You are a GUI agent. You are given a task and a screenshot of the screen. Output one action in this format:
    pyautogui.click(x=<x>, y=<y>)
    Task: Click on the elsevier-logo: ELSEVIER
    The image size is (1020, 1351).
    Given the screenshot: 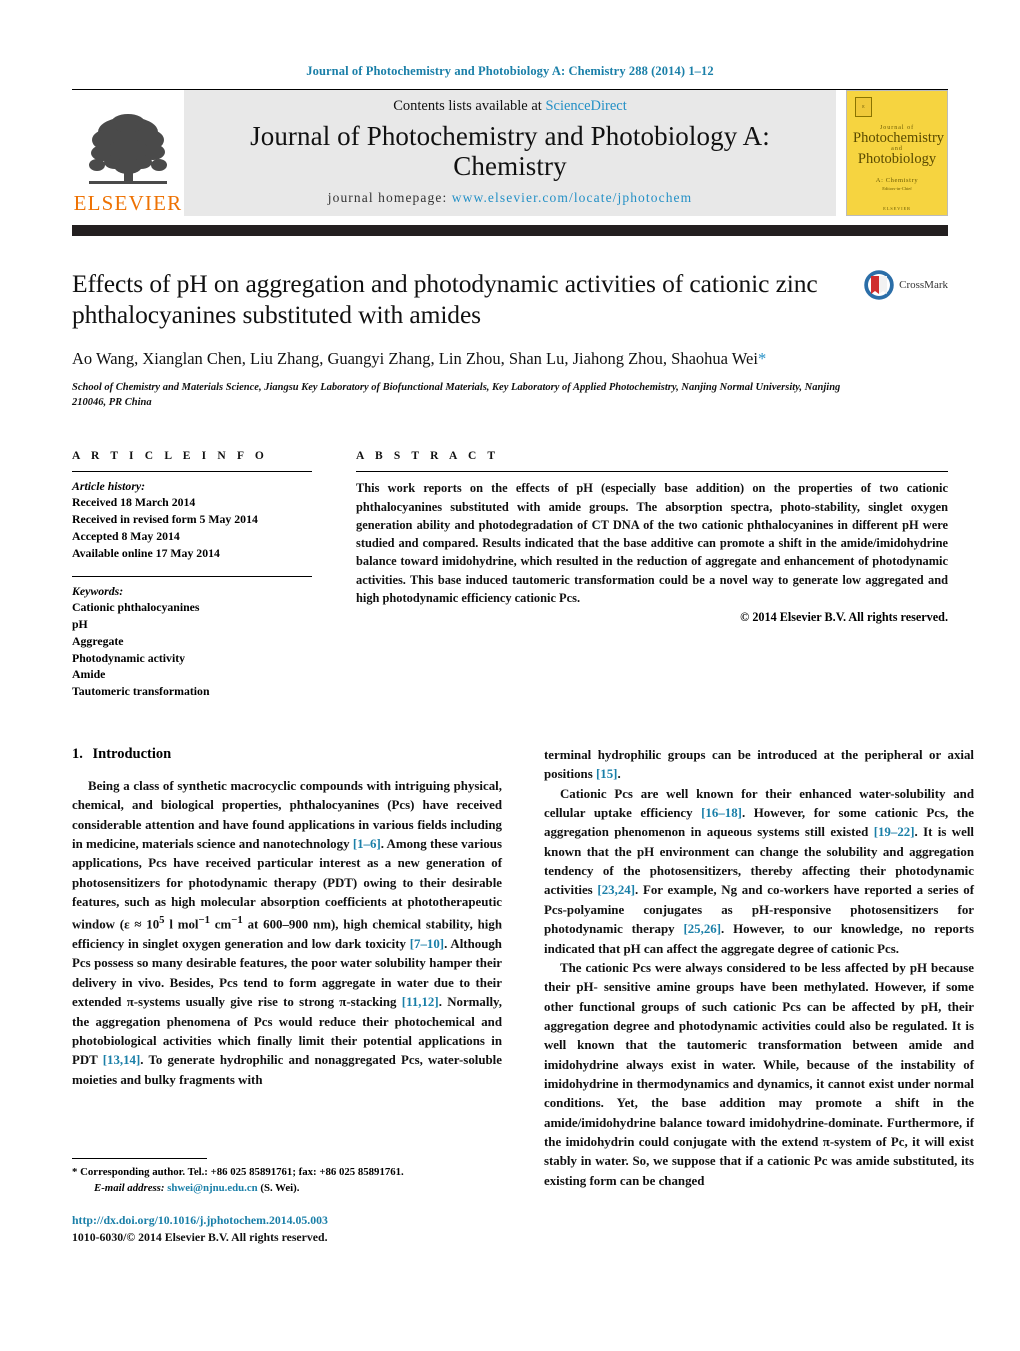 What is the action you would take?
    pyautogui.click(x=128, y=153)
    